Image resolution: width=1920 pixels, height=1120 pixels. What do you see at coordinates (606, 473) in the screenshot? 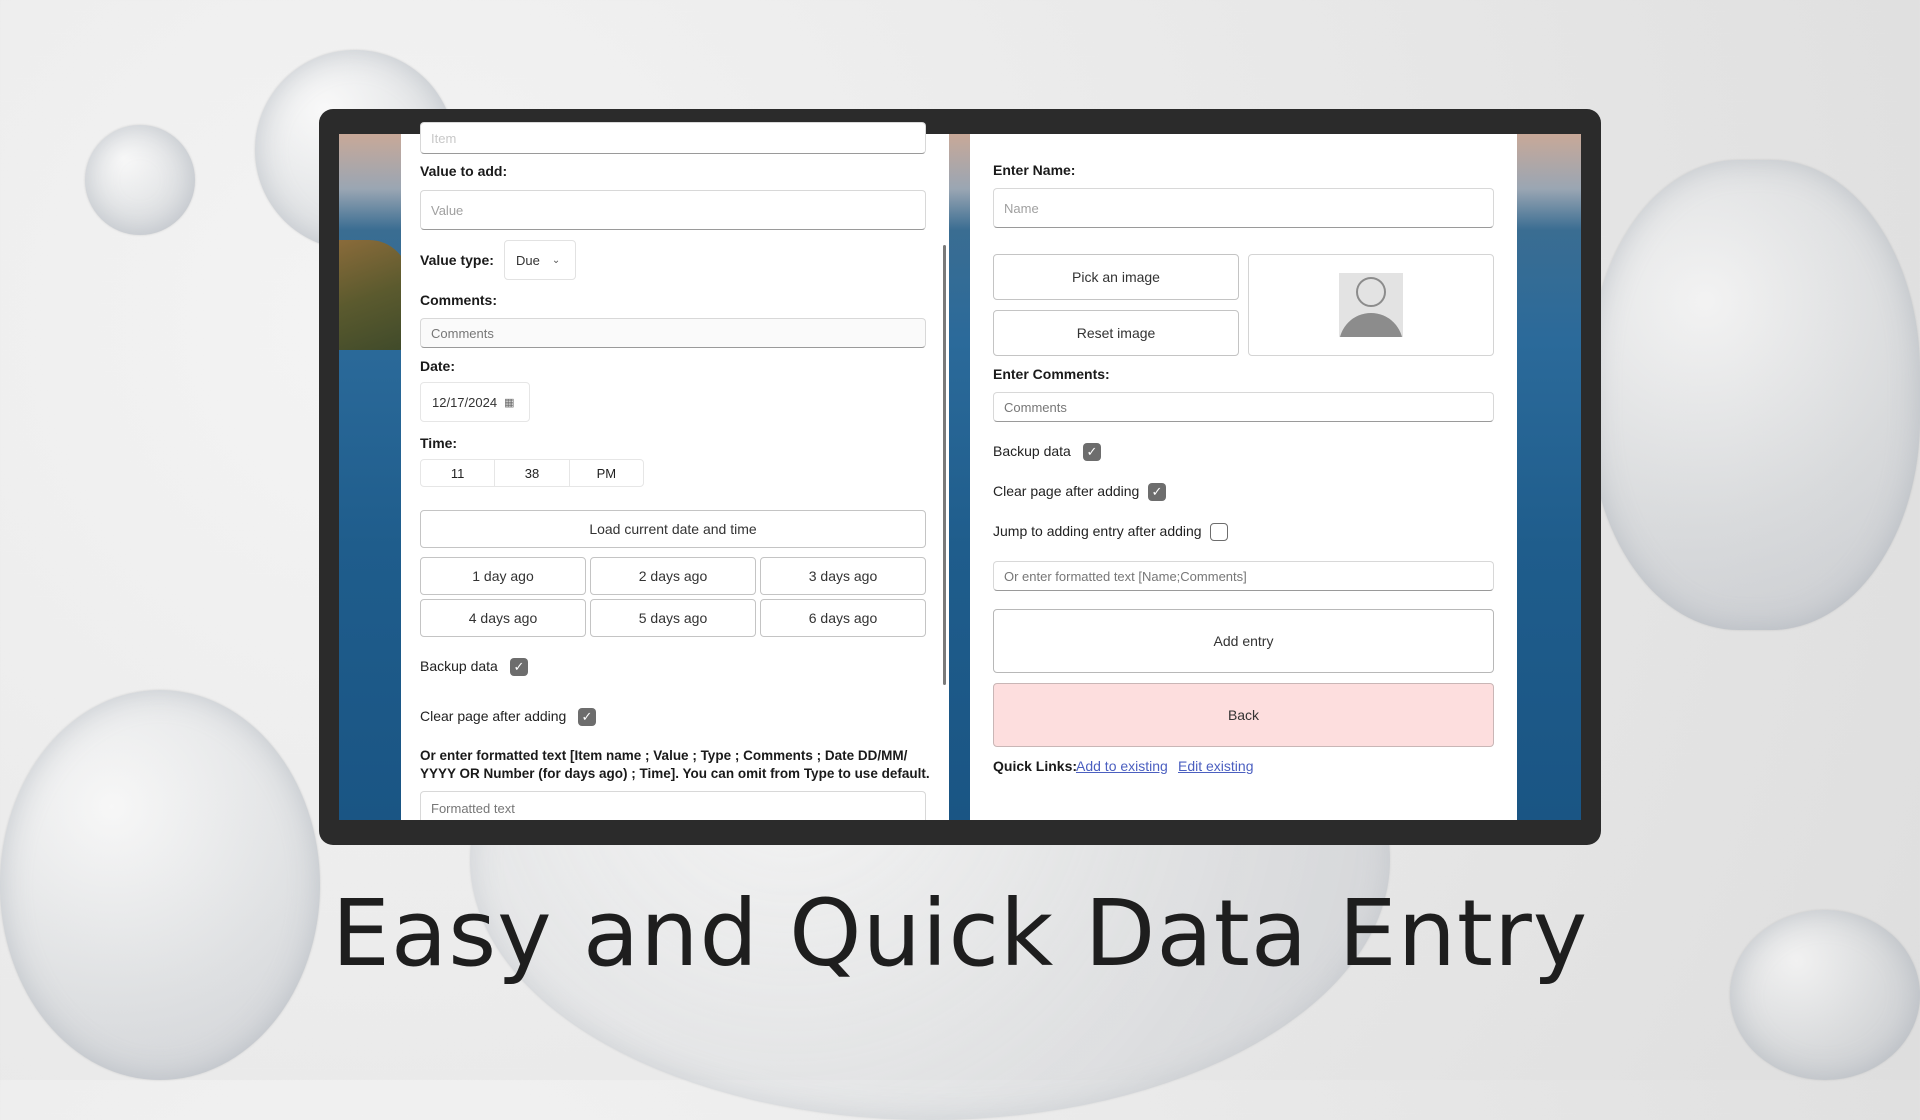
I see `time-period: PM` at bounding box center [606, 473].